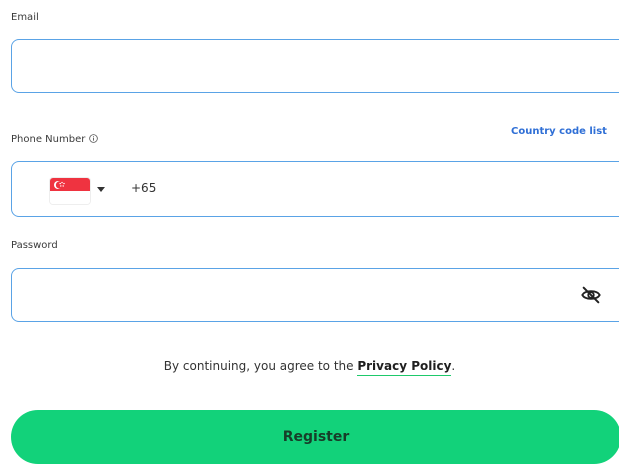 The width and height of the screenshot is (619, 465). I want to click on phone-field-container: +65, so click(315, 189).